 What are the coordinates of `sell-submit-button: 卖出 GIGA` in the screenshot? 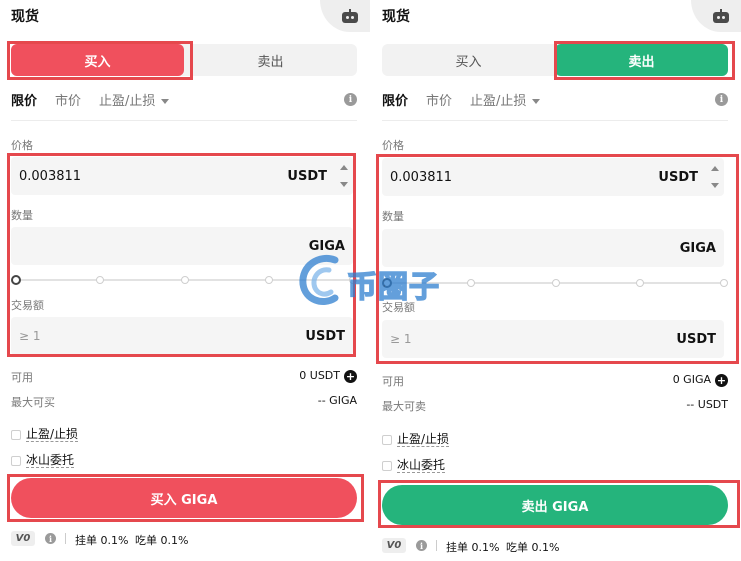 It's located at (555, 505).